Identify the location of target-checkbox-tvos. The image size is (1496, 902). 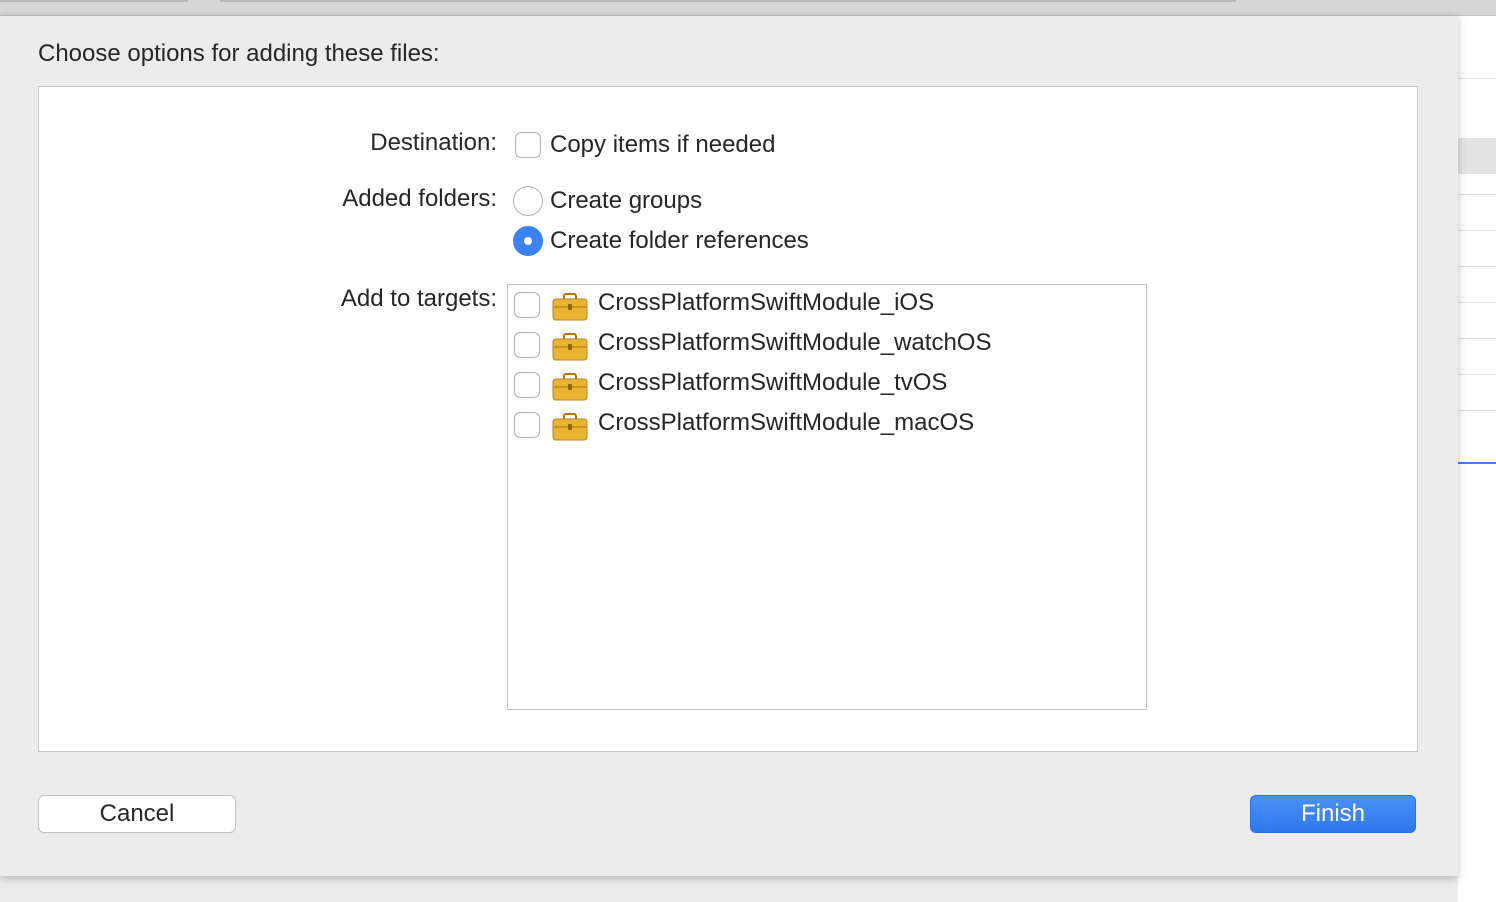
(527, 385).